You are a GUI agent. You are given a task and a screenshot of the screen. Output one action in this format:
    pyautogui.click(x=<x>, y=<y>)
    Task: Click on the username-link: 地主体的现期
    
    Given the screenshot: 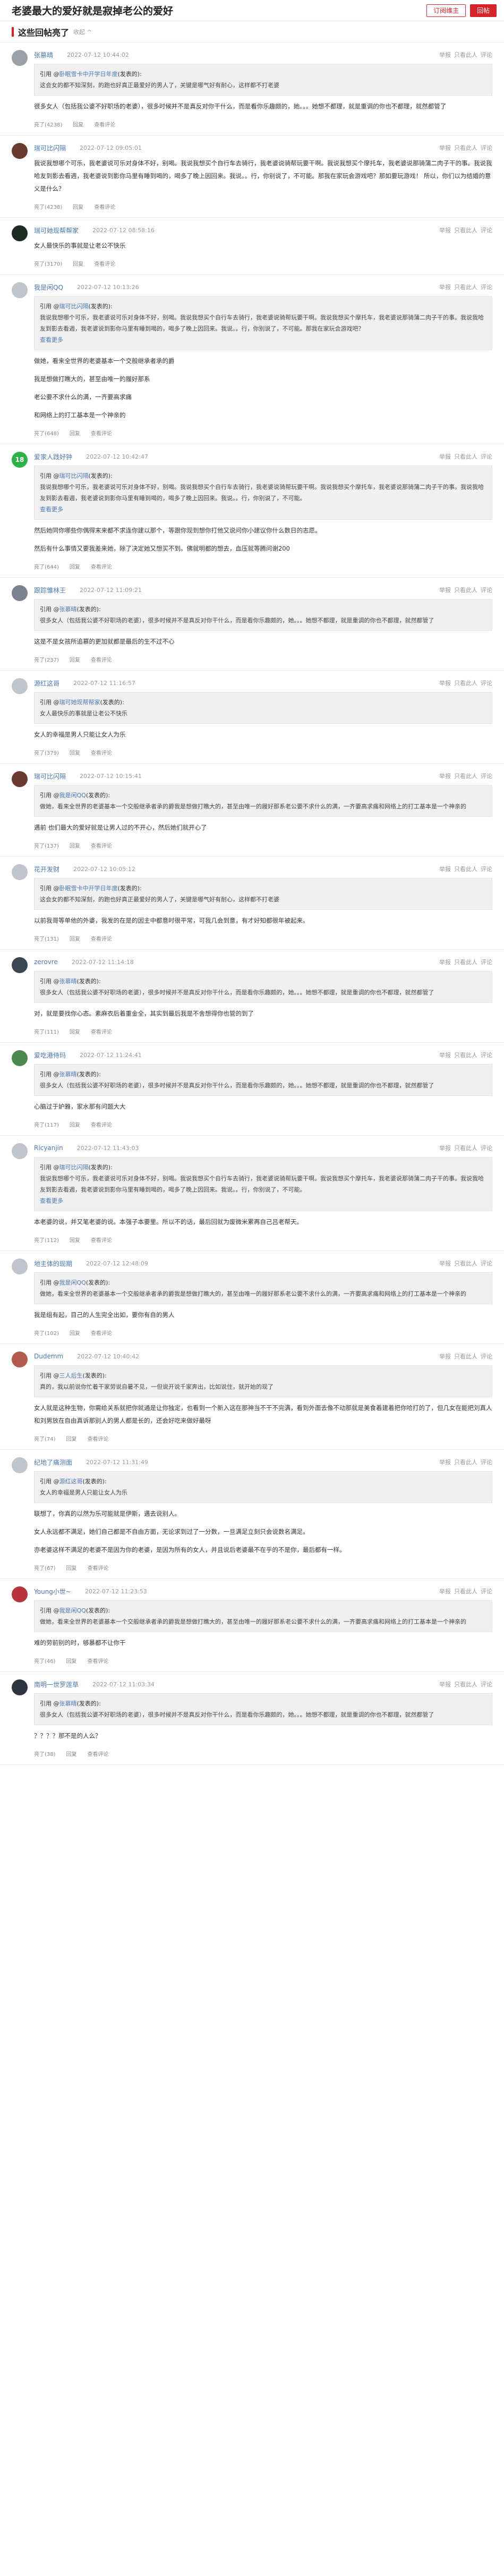 What is the action you would take?
    pyautogui.click(x=53, y=1264)
    